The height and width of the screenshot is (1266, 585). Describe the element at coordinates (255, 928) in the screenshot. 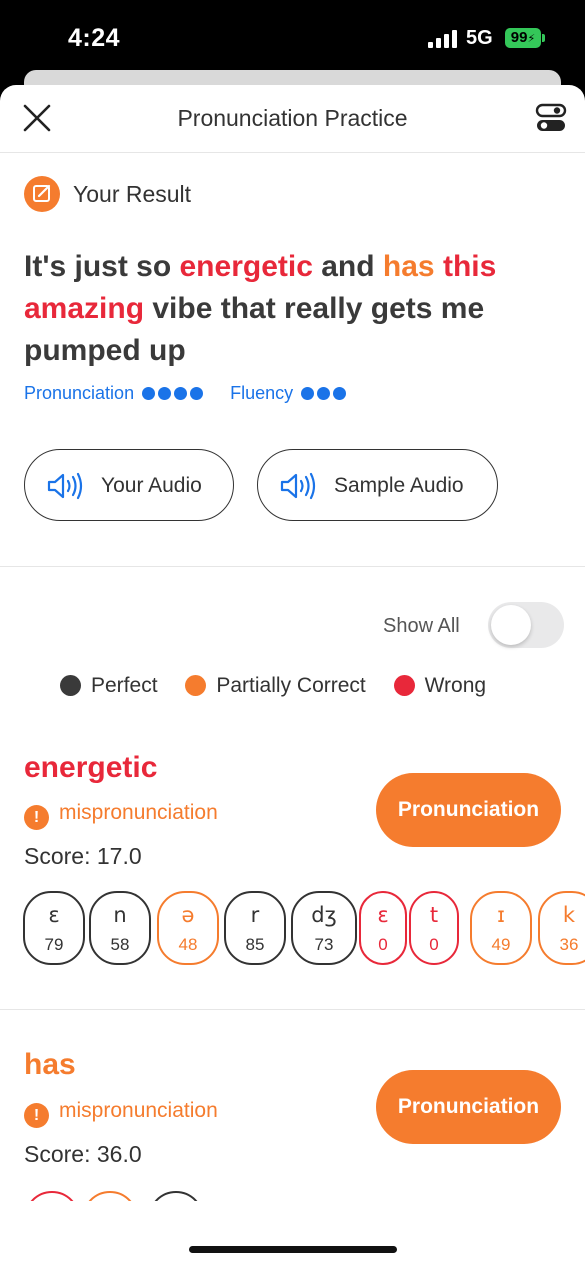

I see `phoneme-chip: r 85` at that location.